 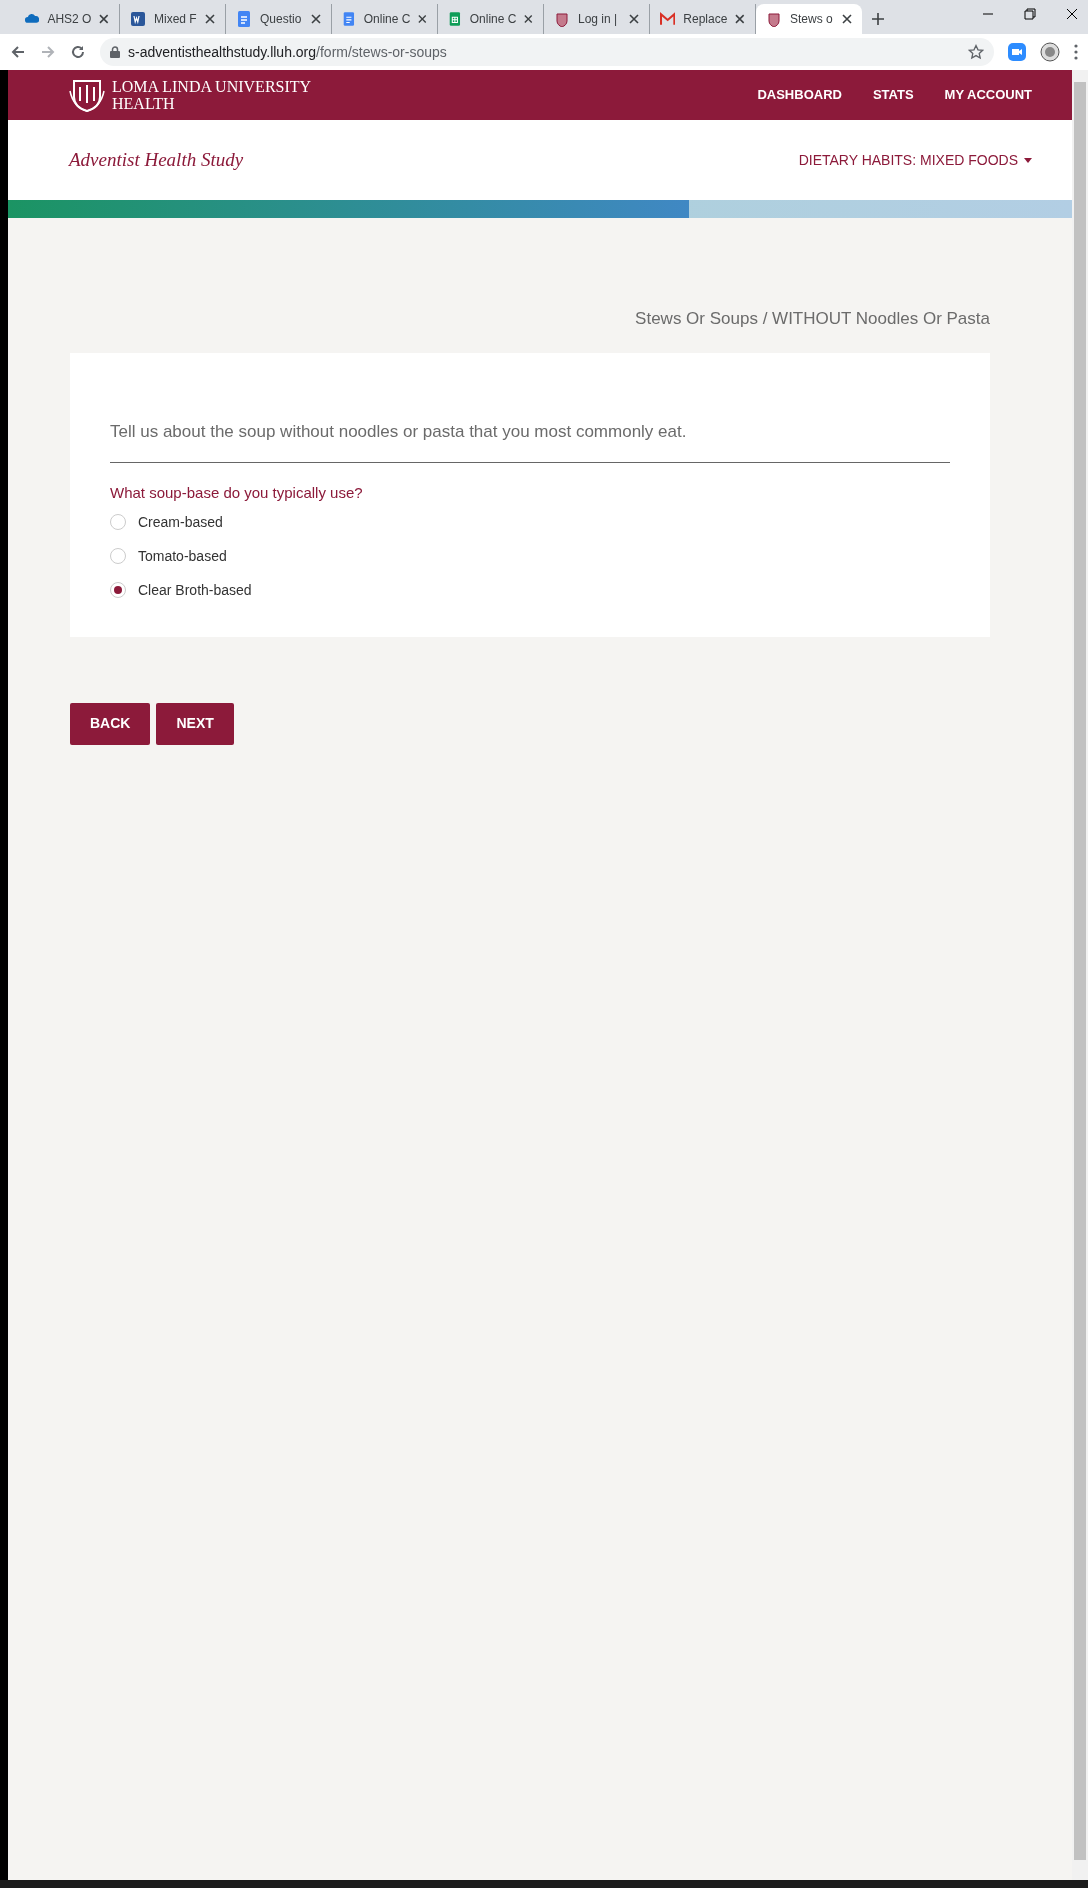 What do you see at coordinates (1080, 971) in the screenshot?
I see `scrollbar-thumb` at bounding box center [1080, 971].